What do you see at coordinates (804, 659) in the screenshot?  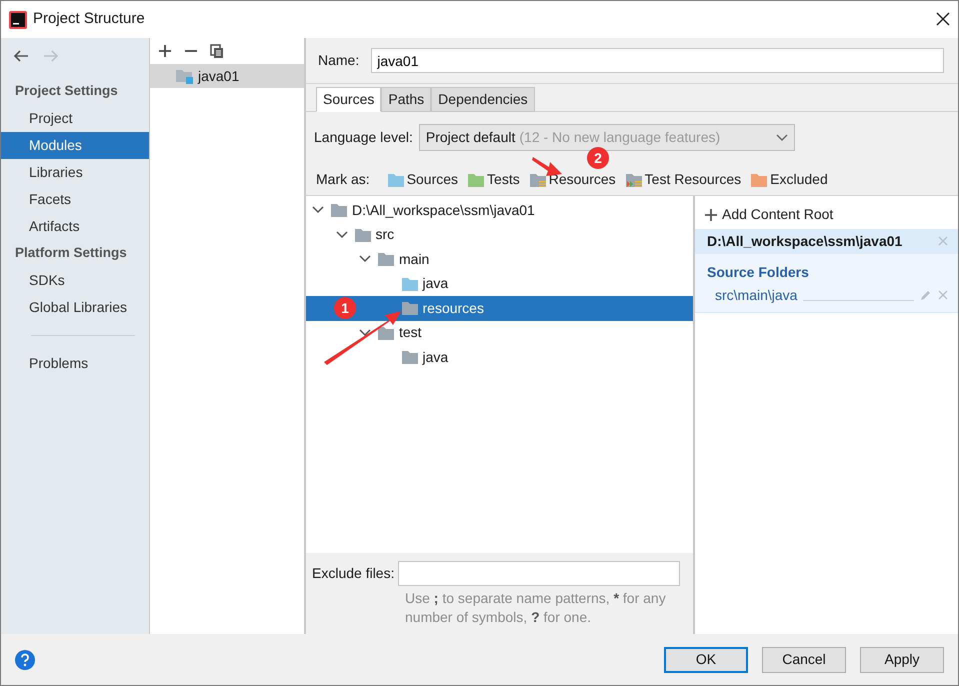 I see `dialog-button: Cancel` at bounding box center [804, 659].